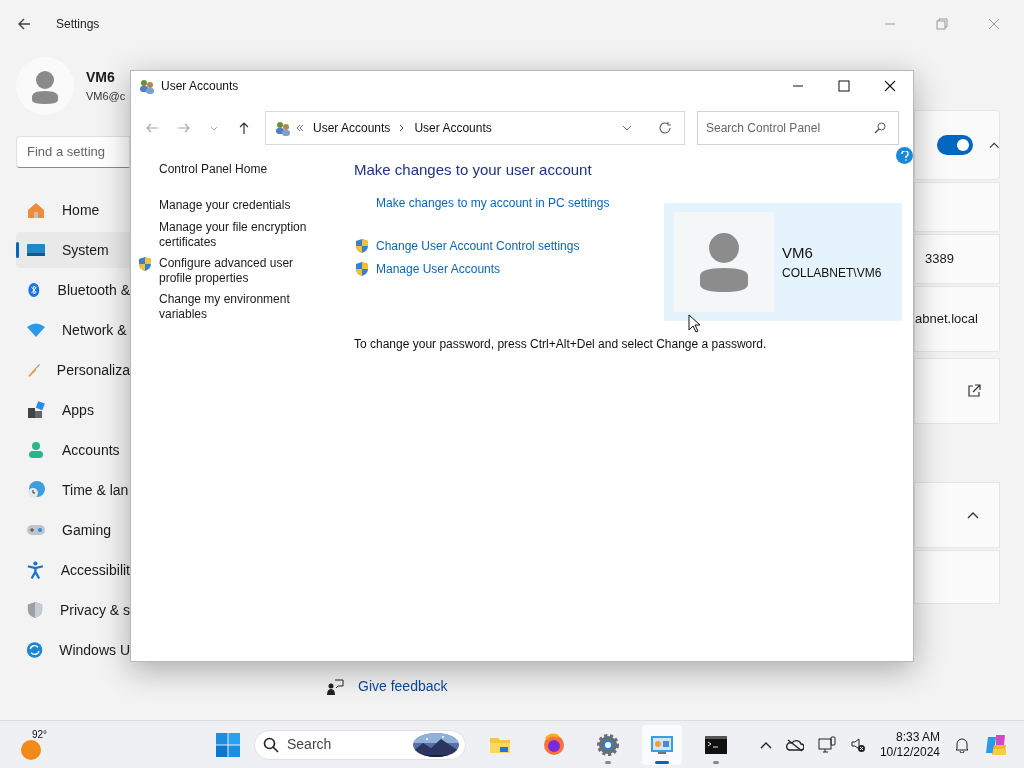 Image resolution: width=1024 pixels, height=768 pixels. What do you see at coordinates (360, 744) in the screenshot?
I see `search-field: Search` at bounding box center [360, 744].